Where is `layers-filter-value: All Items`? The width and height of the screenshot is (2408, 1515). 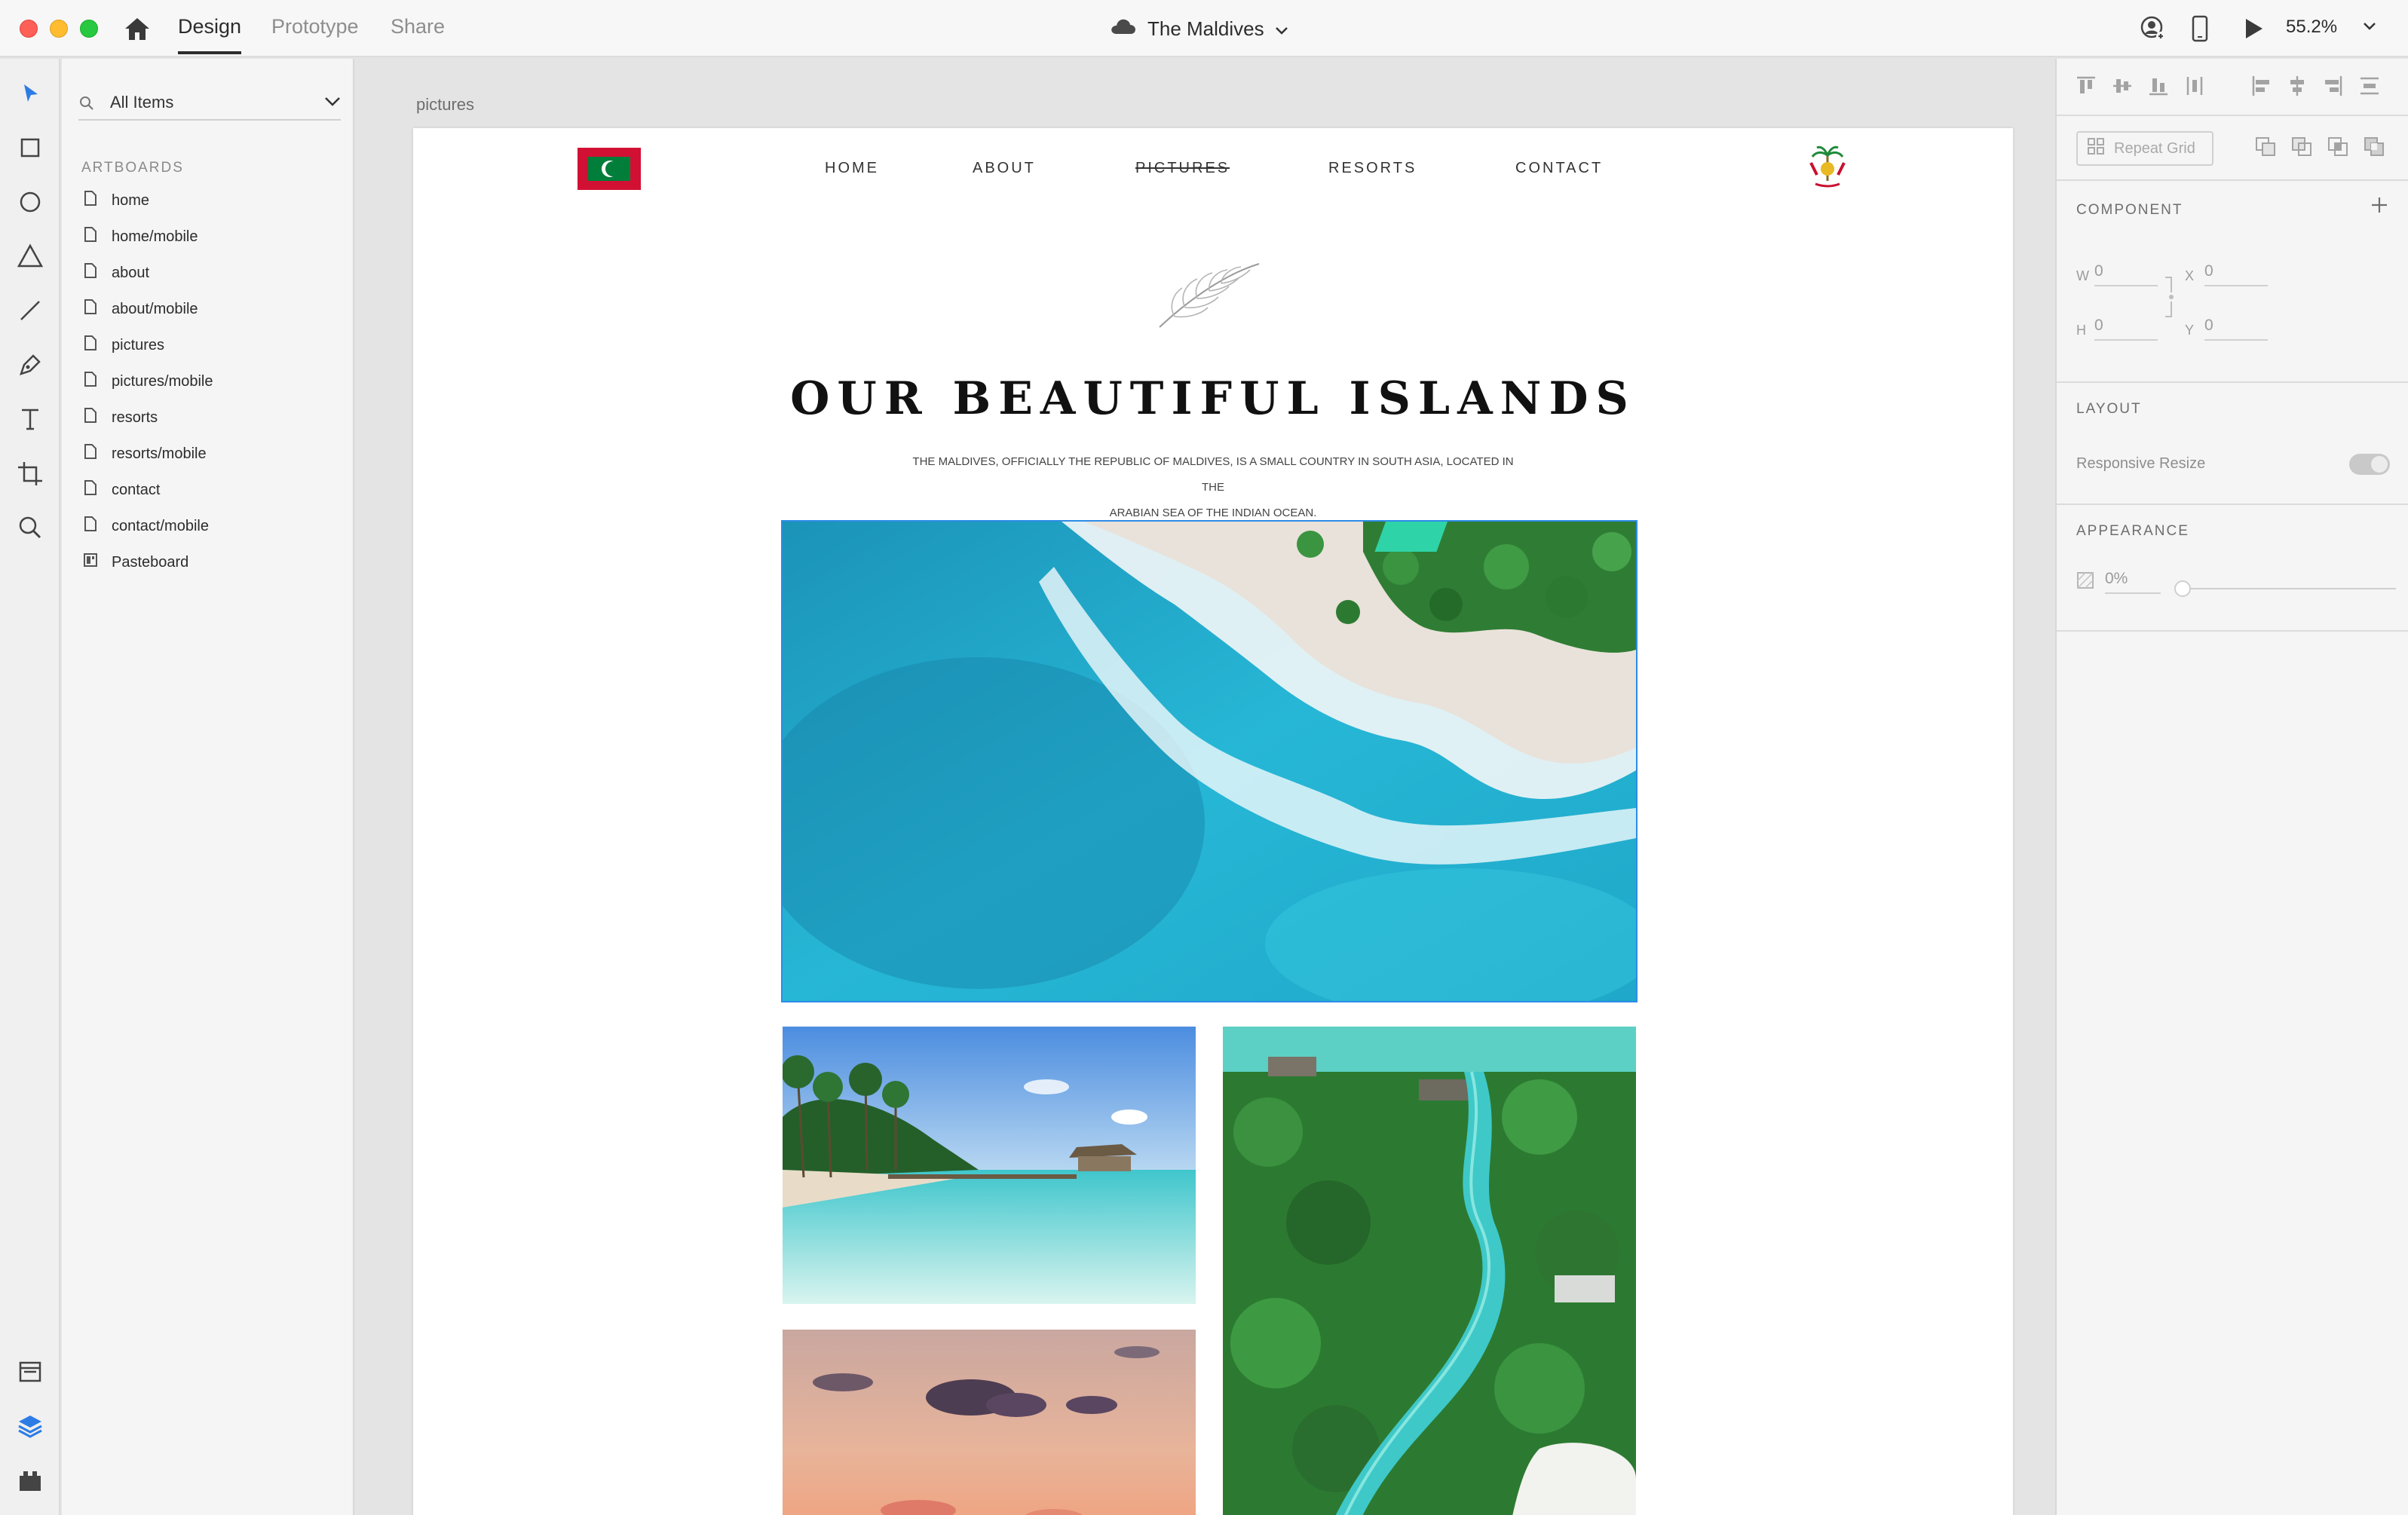
layers-filter-value: All Items is located at coordinates (142, 102).